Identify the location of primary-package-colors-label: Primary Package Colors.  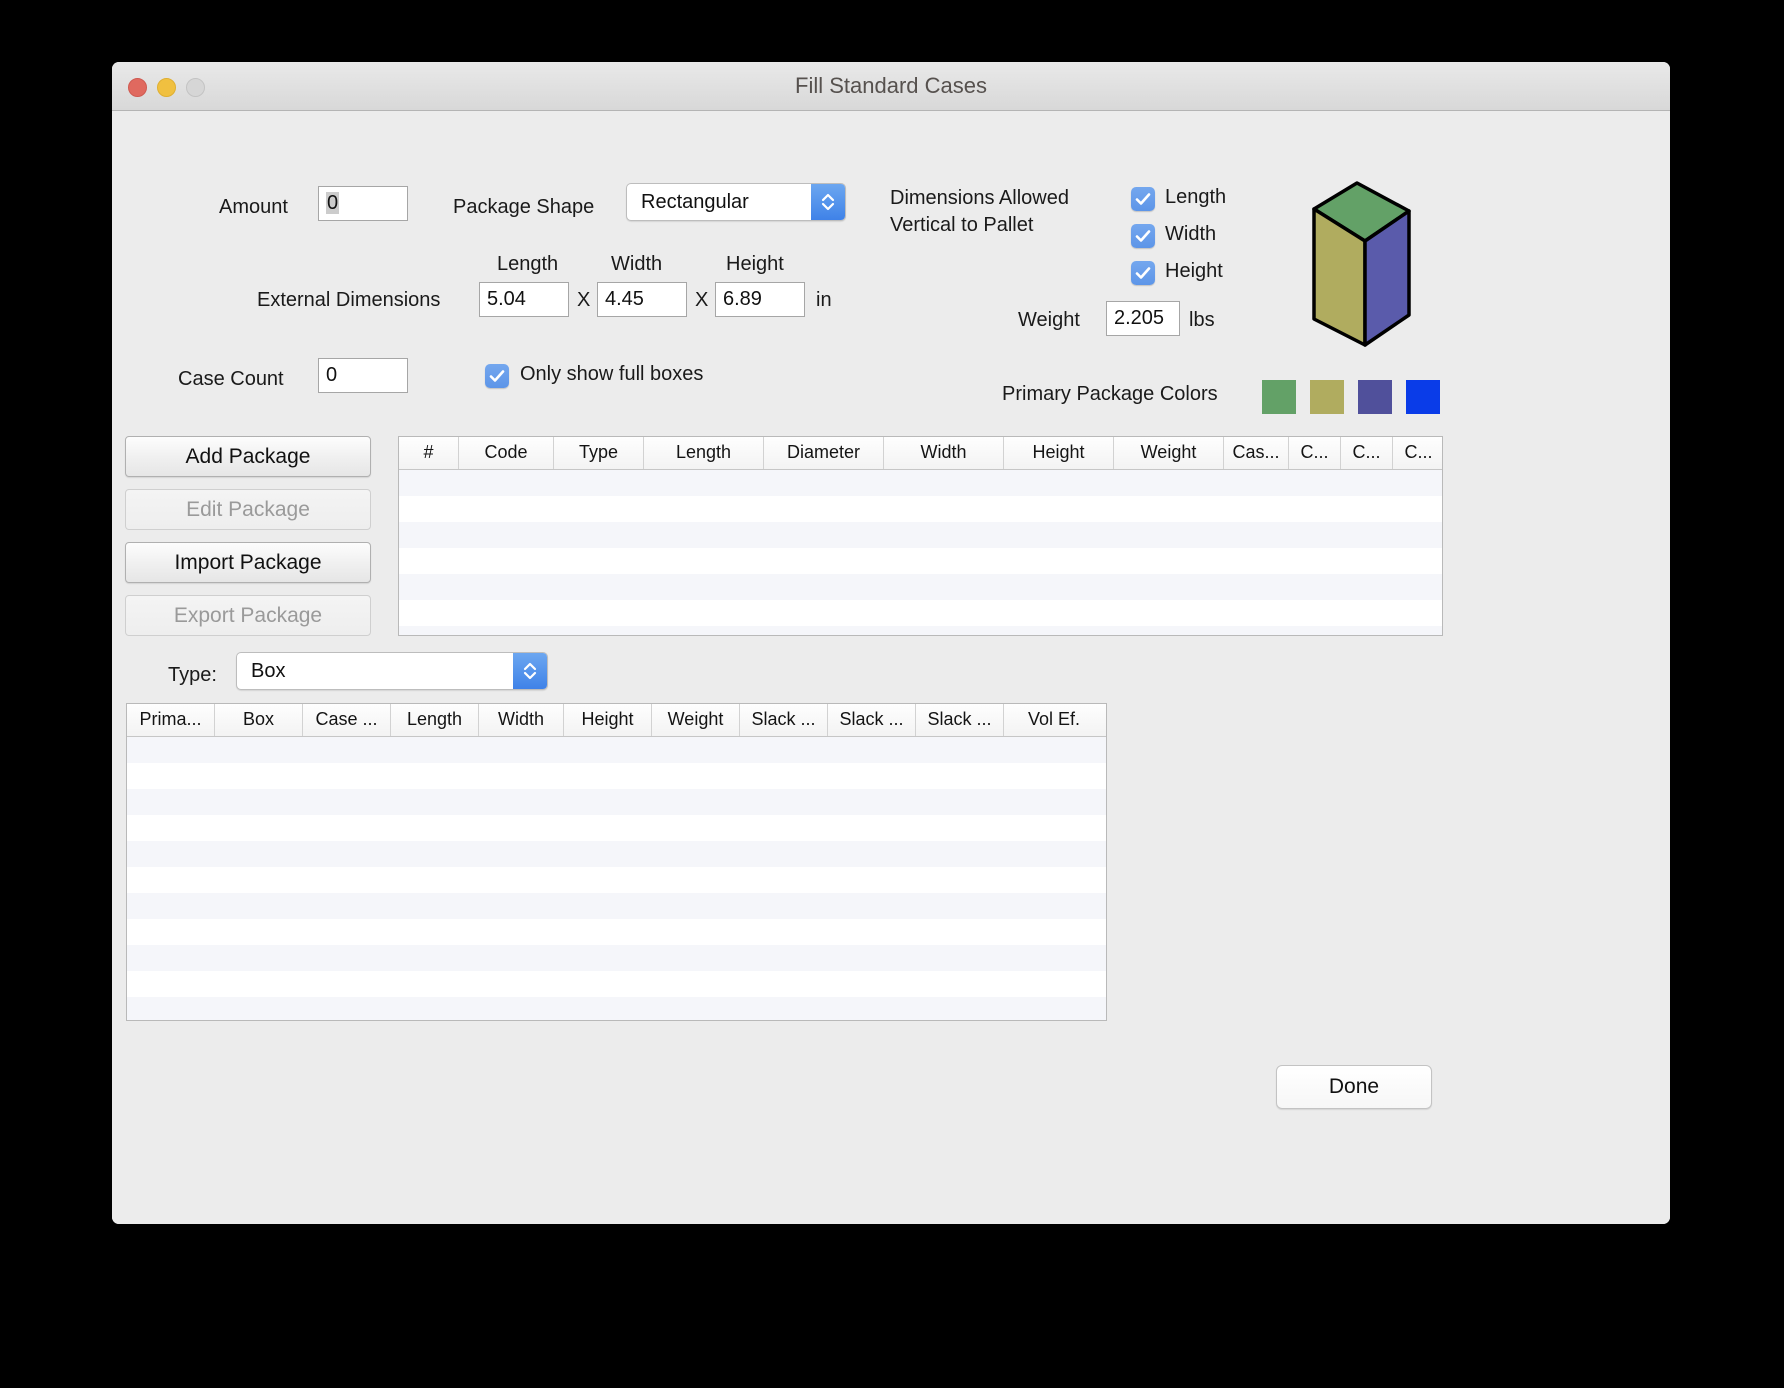
(1110, 394).